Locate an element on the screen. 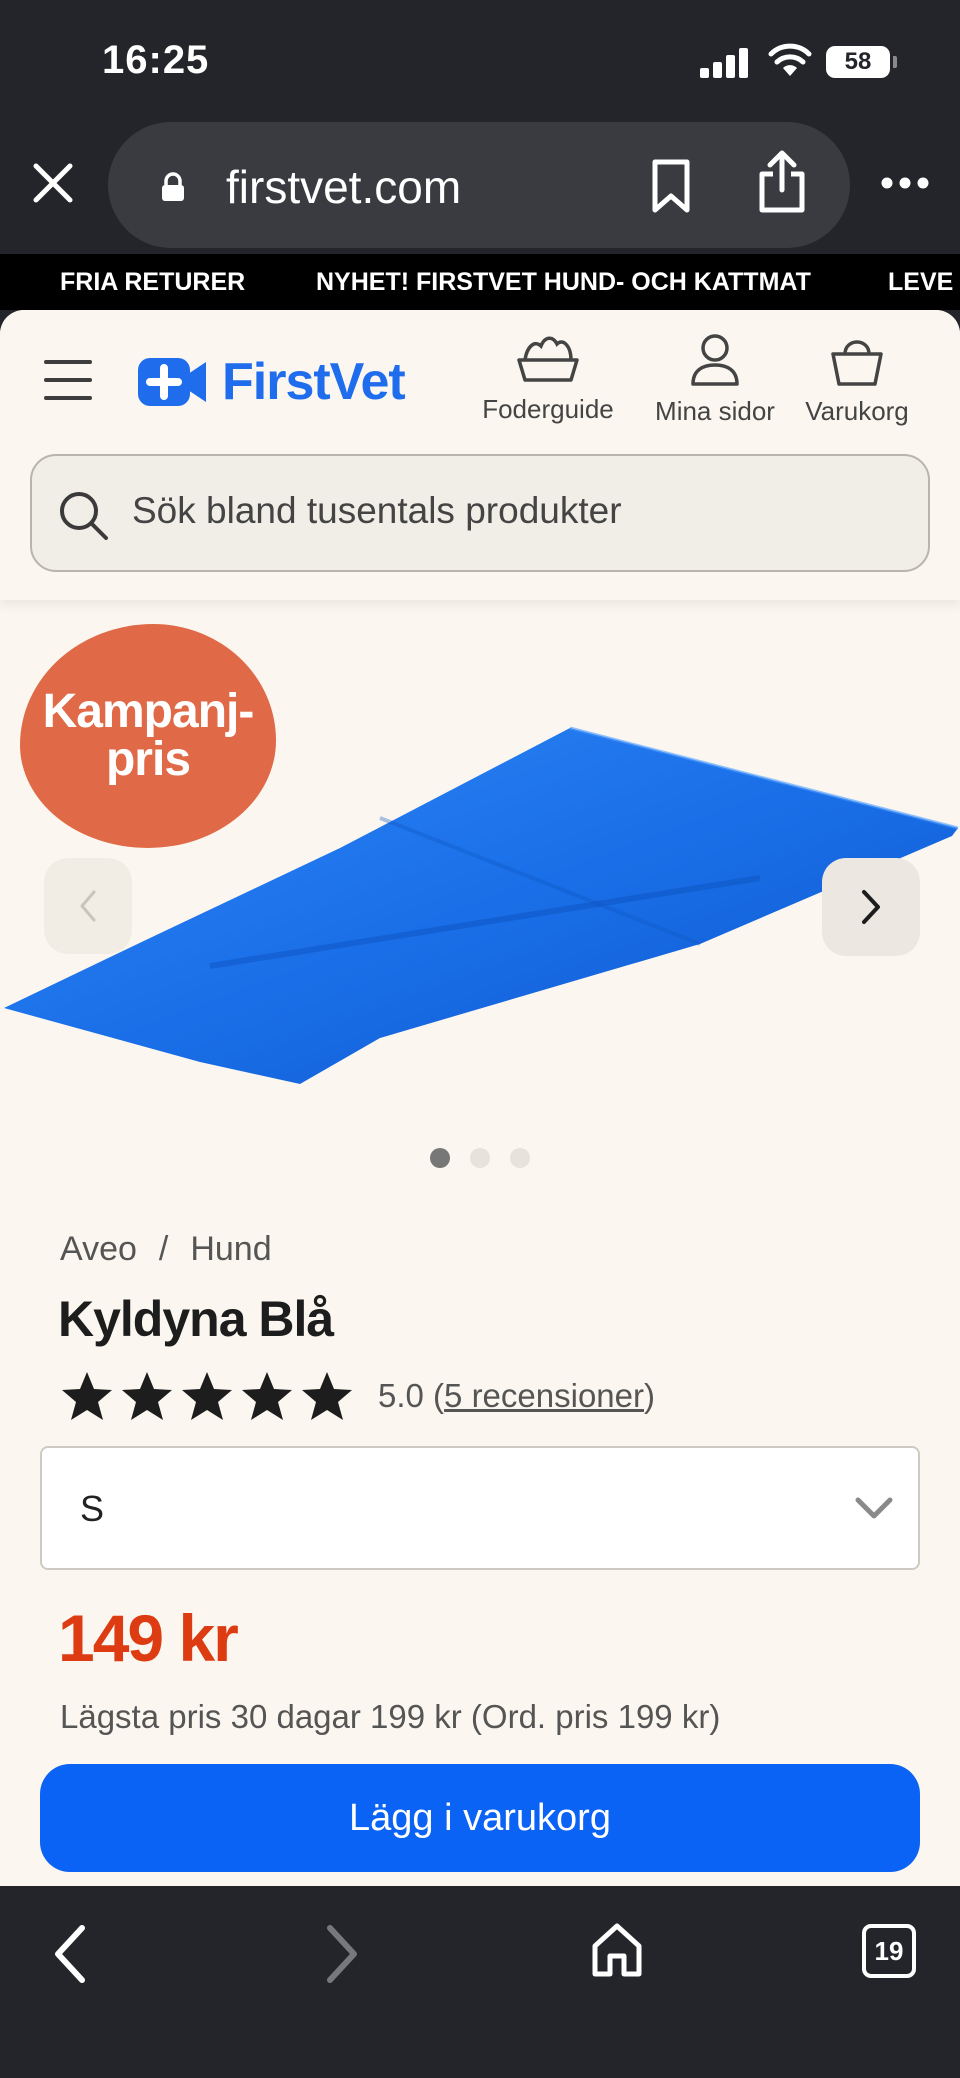  cellular-signal-icon is located at coordinates (725, 62).